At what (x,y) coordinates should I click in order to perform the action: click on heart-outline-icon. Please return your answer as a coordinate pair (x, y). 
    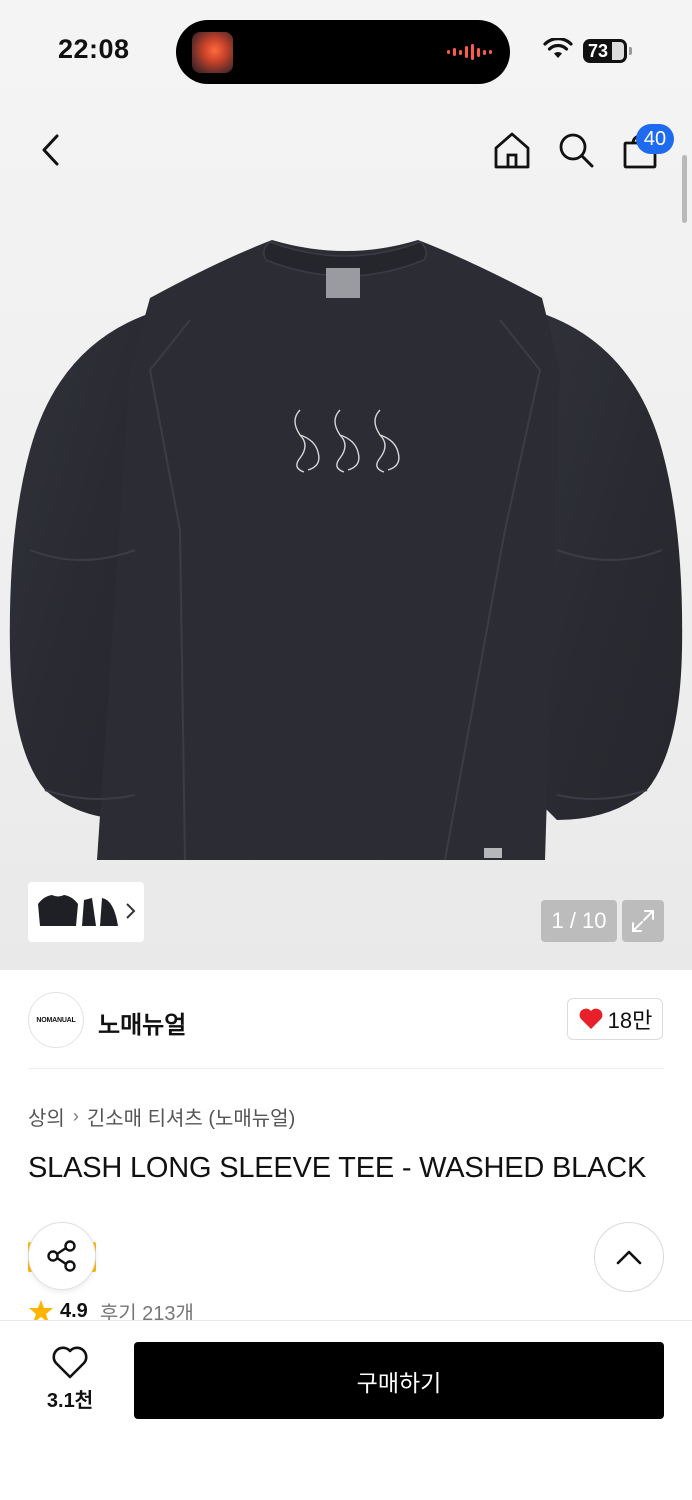
    Looking at the image, I should click on (70, 1362).